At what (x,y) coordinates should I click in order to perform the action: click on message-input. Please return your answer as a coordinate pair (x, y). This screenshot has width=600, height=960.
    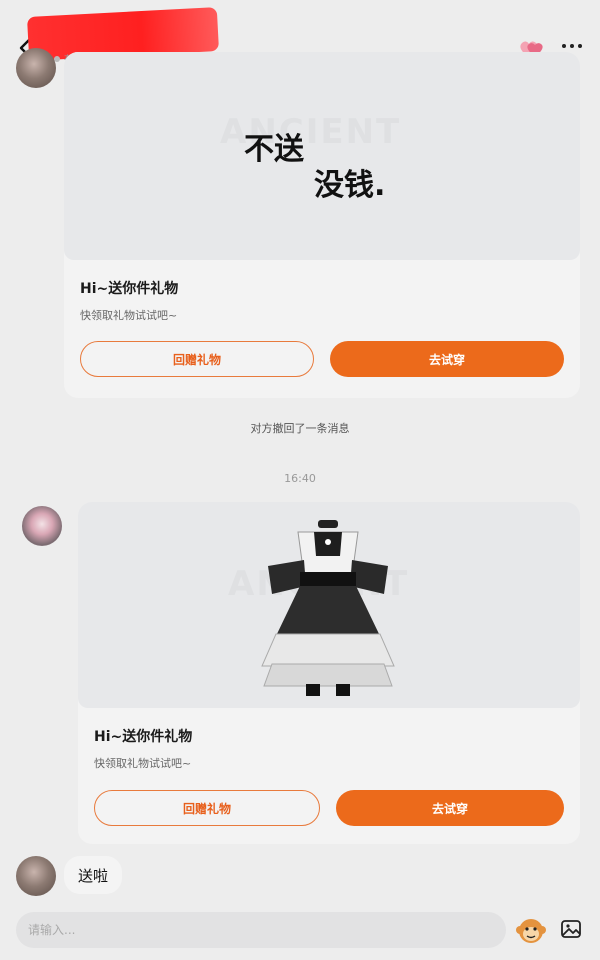
    Looking at the image, I should click on (261, 930).